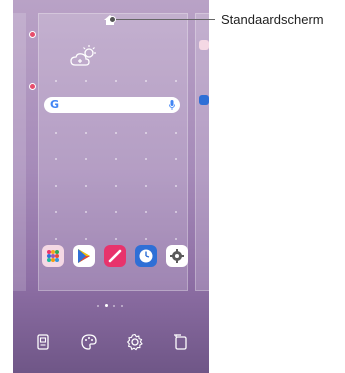 The width and height of the screenshot is (345, 373). I want to click on play-store-icon, so click(84, 256).